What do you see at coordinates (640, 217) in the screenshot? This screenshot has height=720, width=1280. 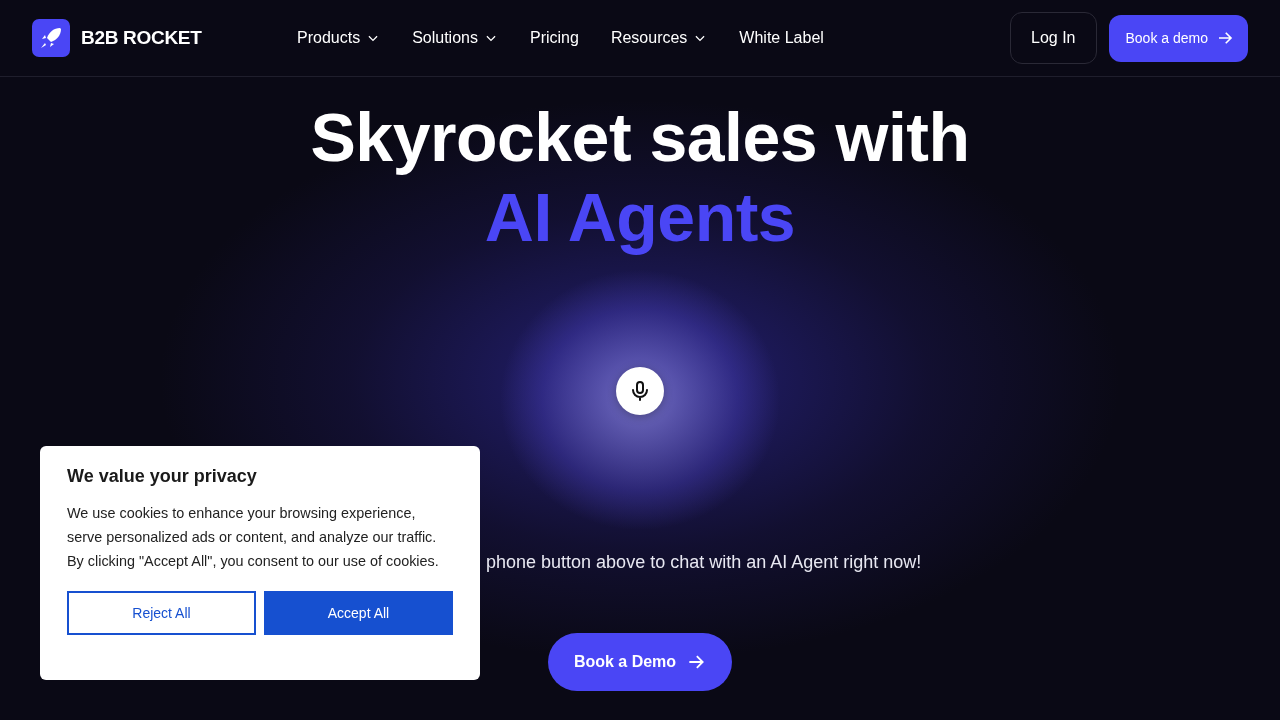 I see `hero-title-accent: AI Agents` at bounding box center [640, 217].